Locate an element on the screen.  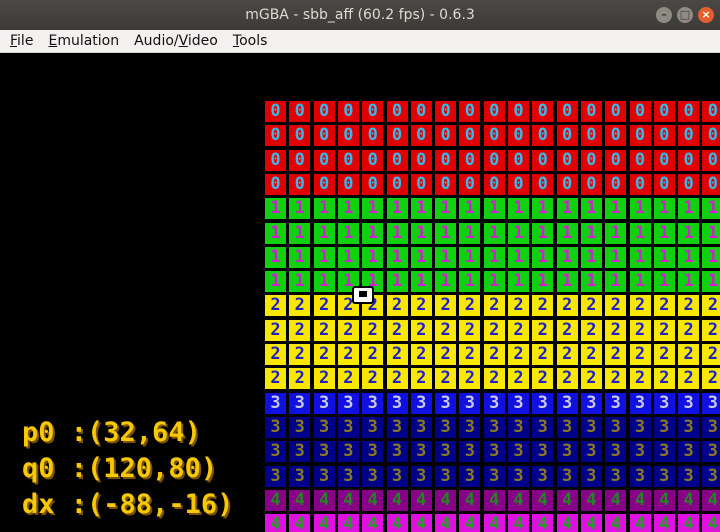
readout-label: dx is located at coordinates (38, 504).